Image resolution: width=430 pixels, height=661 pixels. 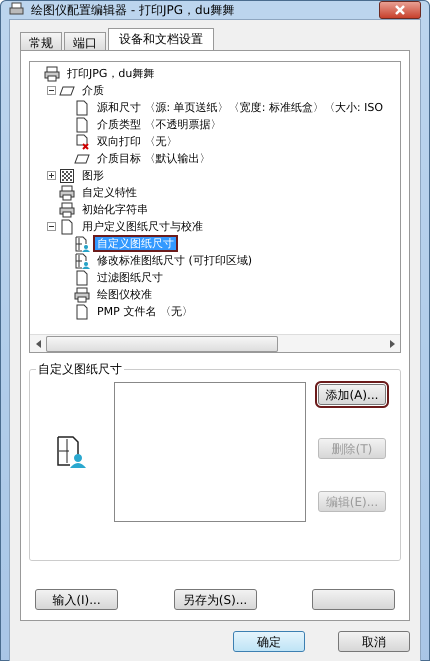 What do you see at coordinates (130, 277) in the screenshot?
I see `tree-item: 过滤图纸尺寸` at bounding box center [130, 277].